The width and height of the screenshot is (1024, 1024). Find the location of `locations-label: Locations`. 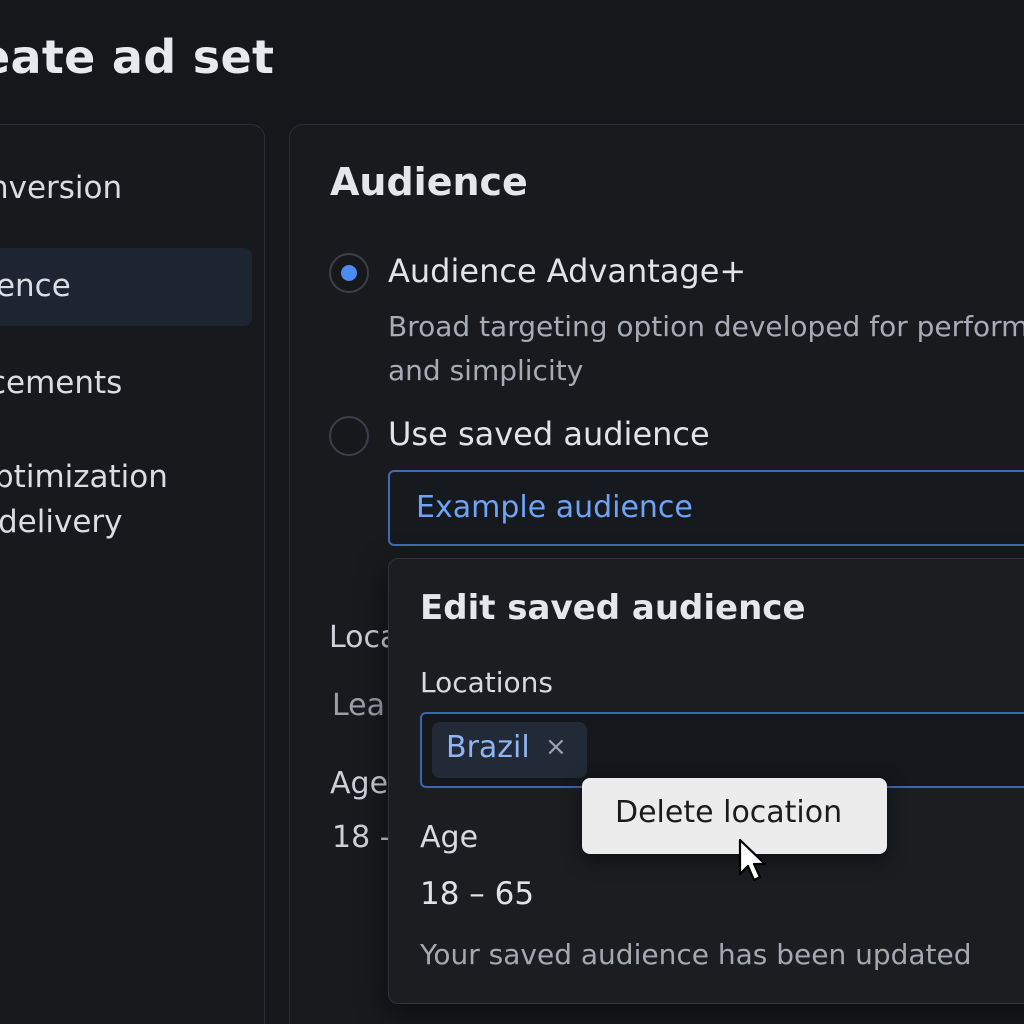

locations-label: Locations is located at coordinates (487, 682).